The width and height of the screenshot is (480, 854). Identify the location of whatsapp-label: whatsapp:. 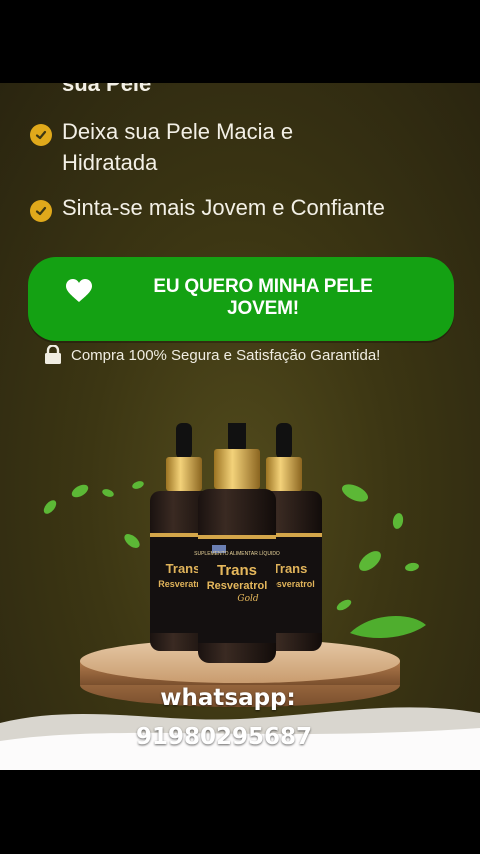
(228, 698).